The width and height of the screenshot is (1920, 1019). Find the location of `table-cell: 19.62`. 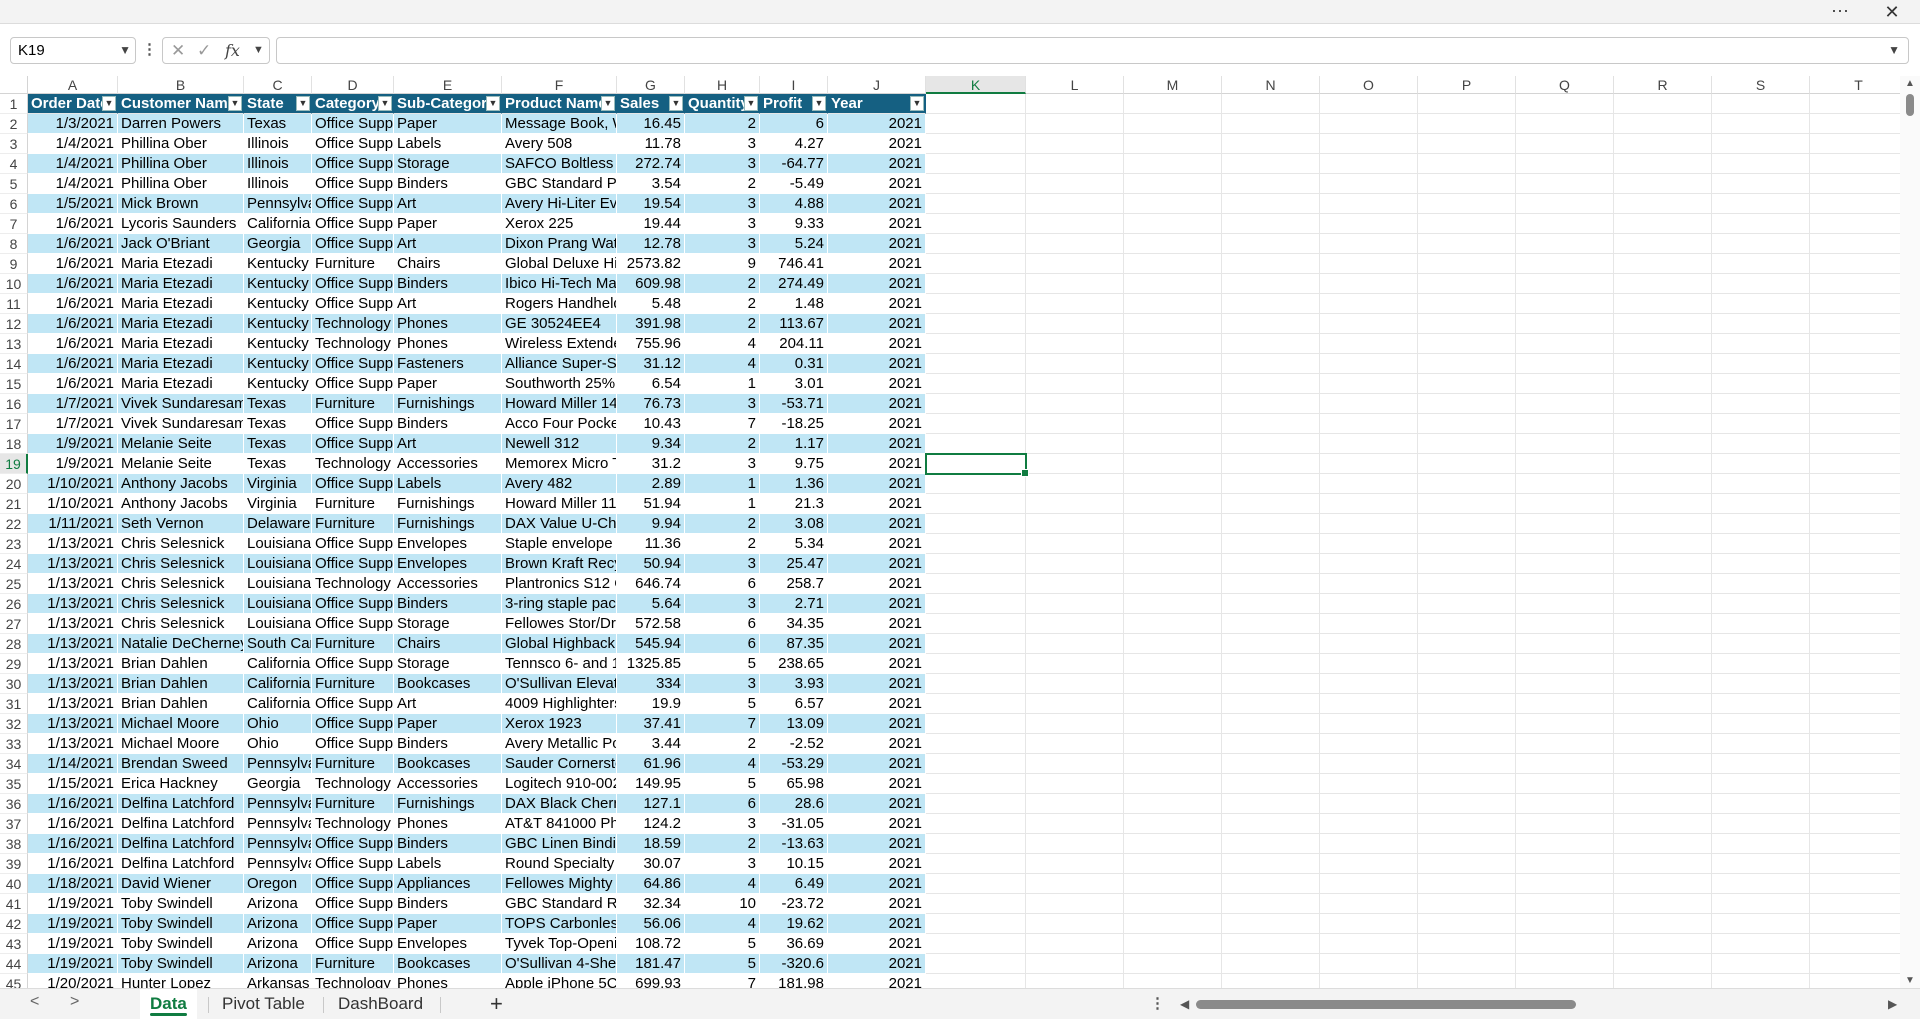

table-cell: 19.62 is located at coordinates (794, 924).